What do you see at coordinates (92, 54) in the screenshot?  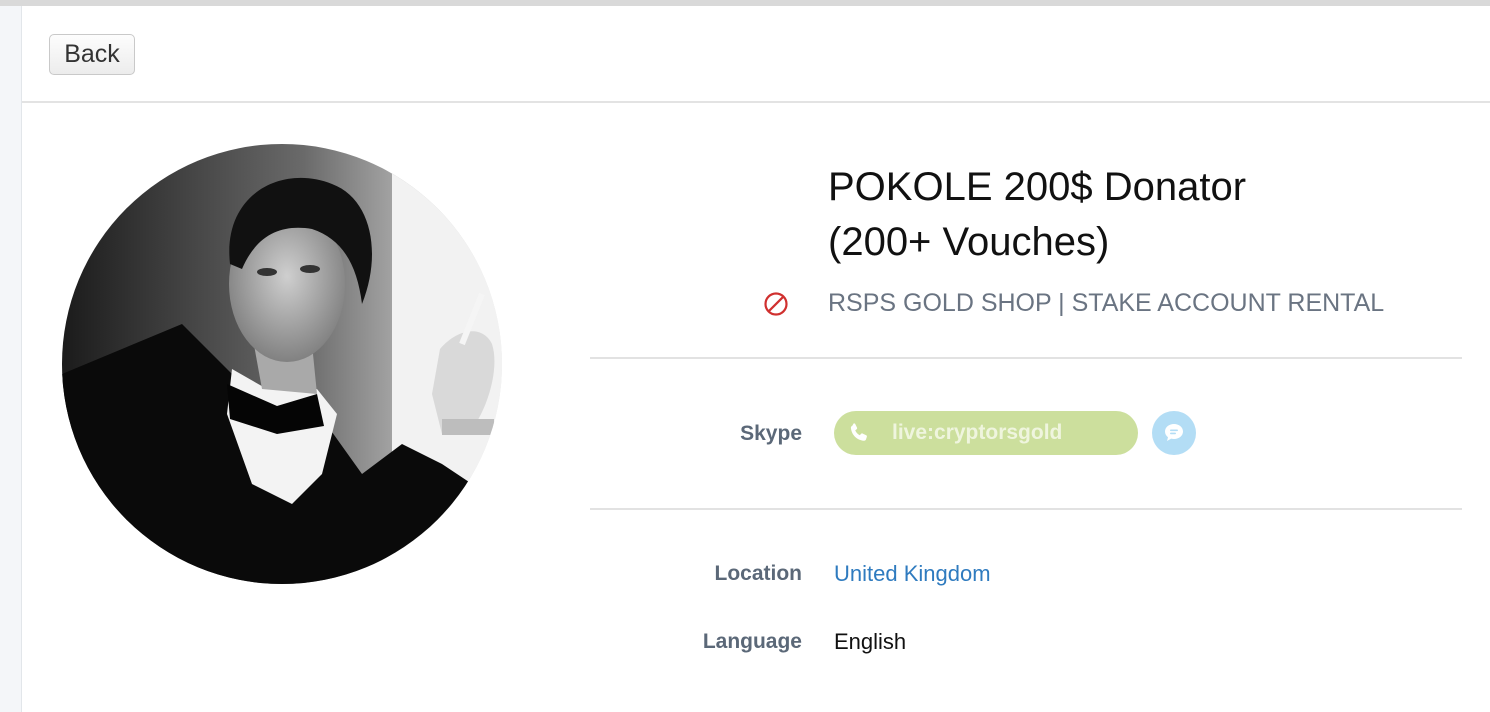 I see `back-button: Back` at bounding box center [92, 54].